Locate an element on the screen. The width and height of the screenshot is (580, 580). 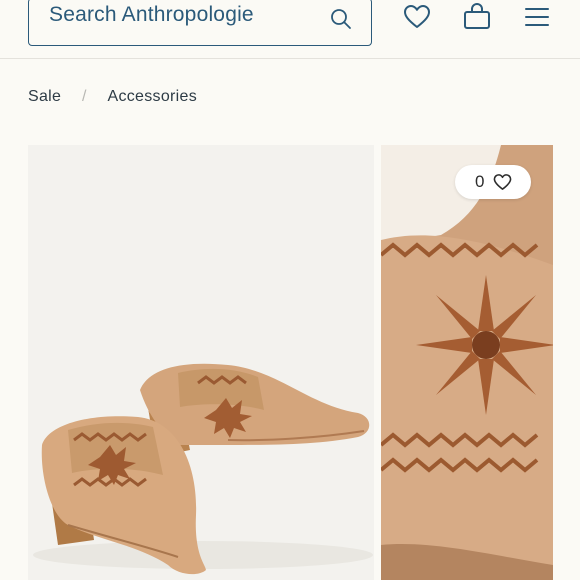
hamburger-menu-icon is located at coordinates (537, 17).